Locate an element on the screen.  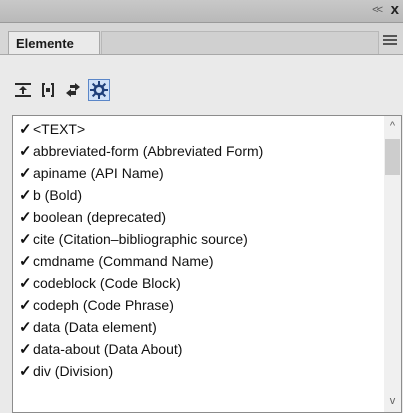
tab-elemente: Elemente is located at coordinates (54, 42).